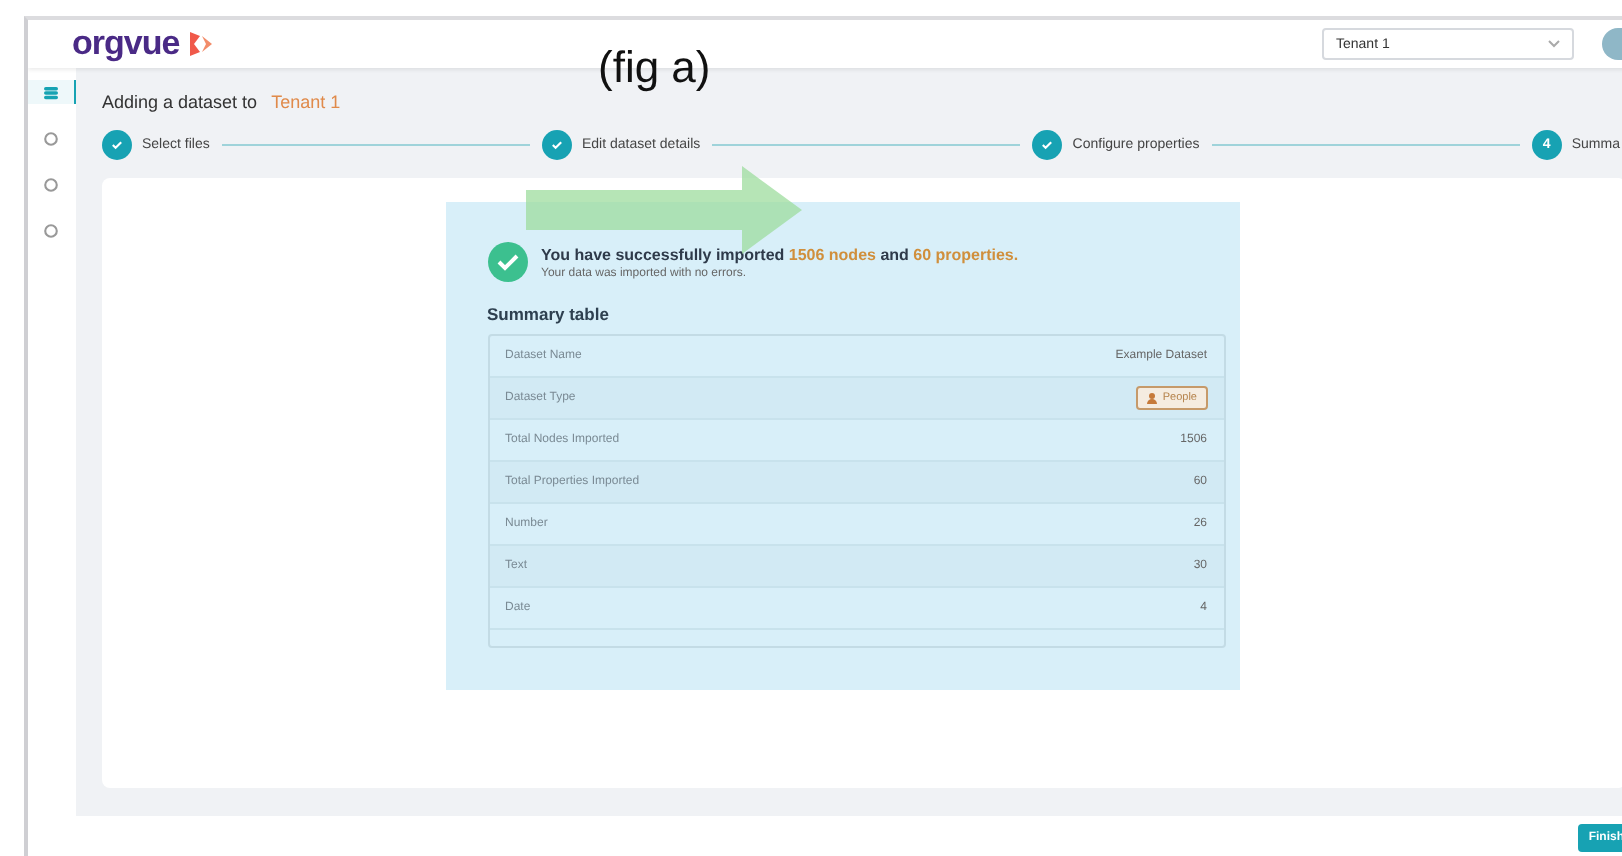 Image resolution: width=1622 pixels, height=856 pixels. Describe the element at coordinates (180, 102) in the screenshot. I see `page-title: Adding a dataset to` at that location.